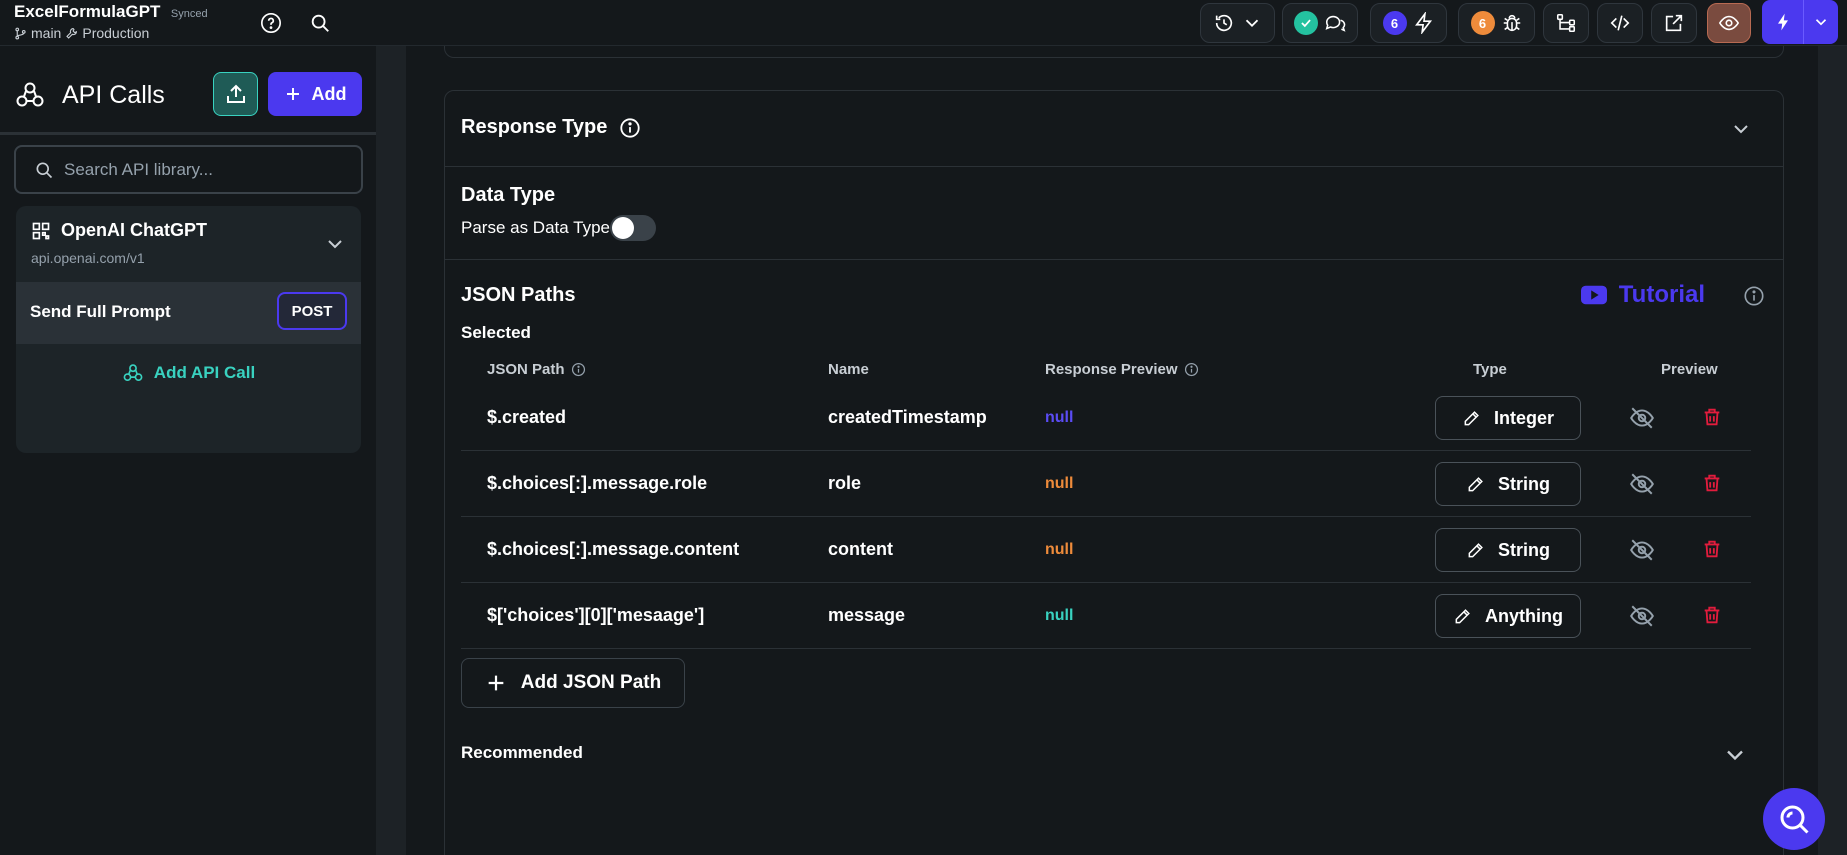 Image resolution: width=1847 pixels, height=855 pixels. Describe the element at coordinates (188, 244) in the screenshot. I see `api-group-header: OpenAI ChatGPT api.openai.com/v1` at that location.